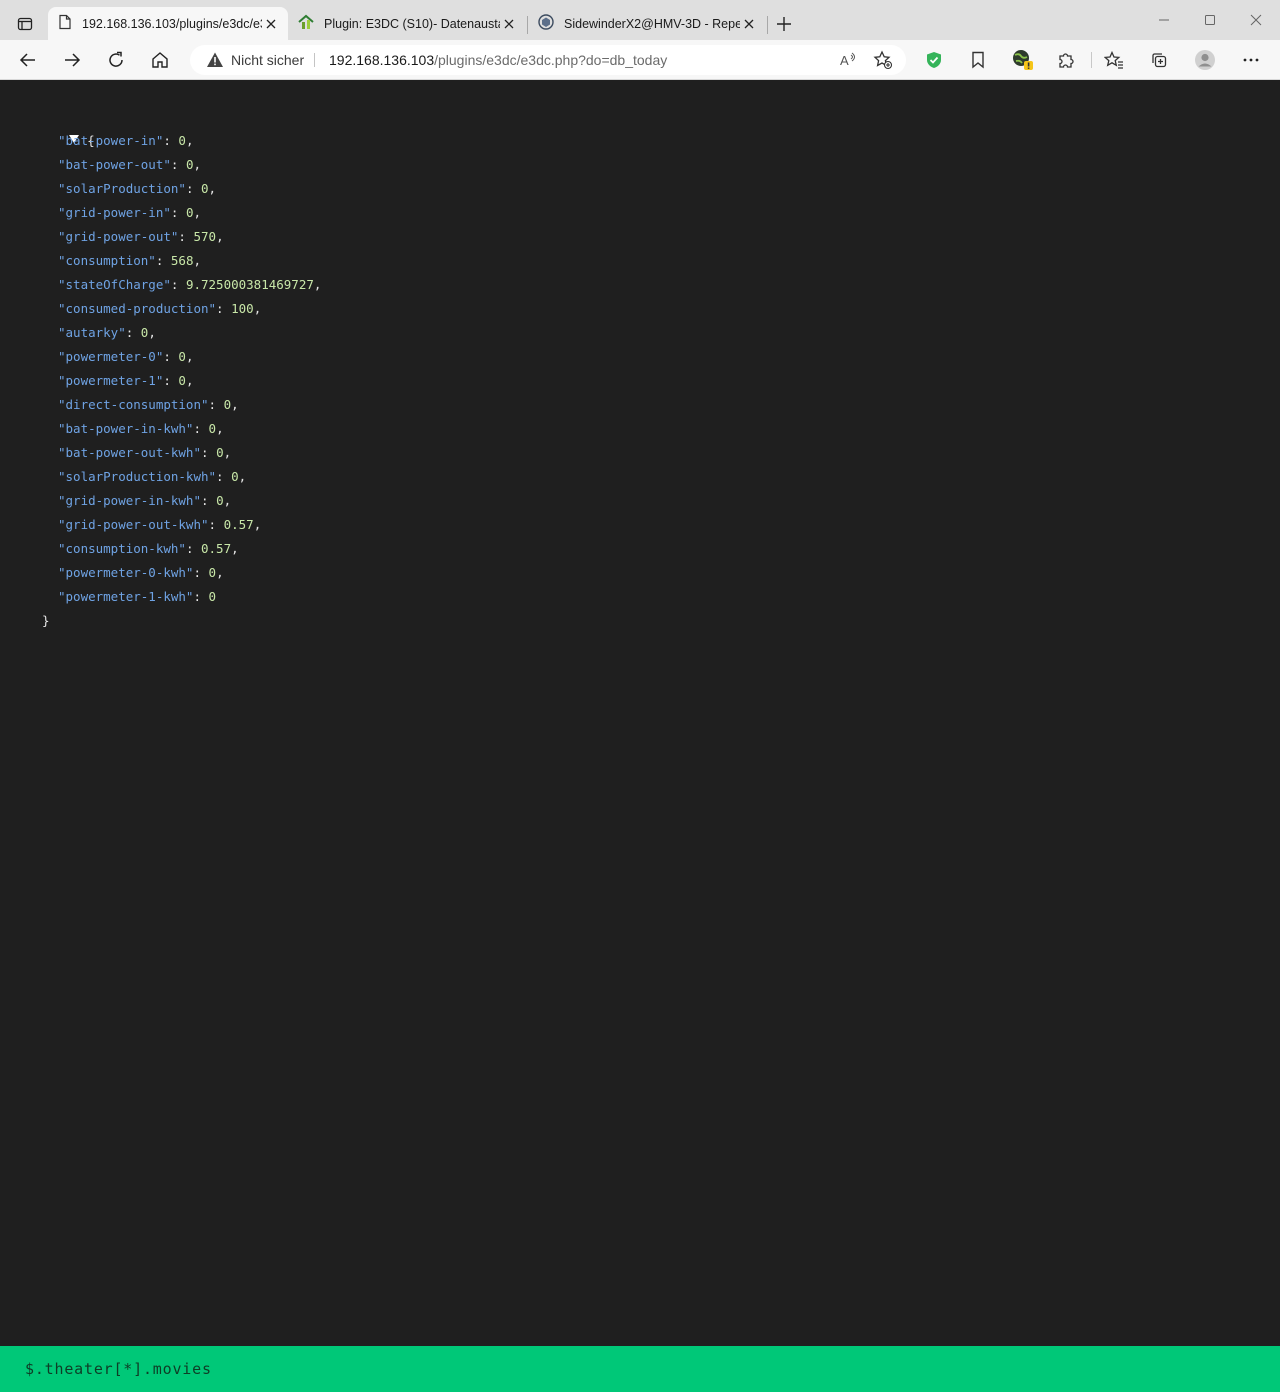 This screenshot has width=1280, height=1392. I want to click on site-favicon-house-icon, so click(306, 23).